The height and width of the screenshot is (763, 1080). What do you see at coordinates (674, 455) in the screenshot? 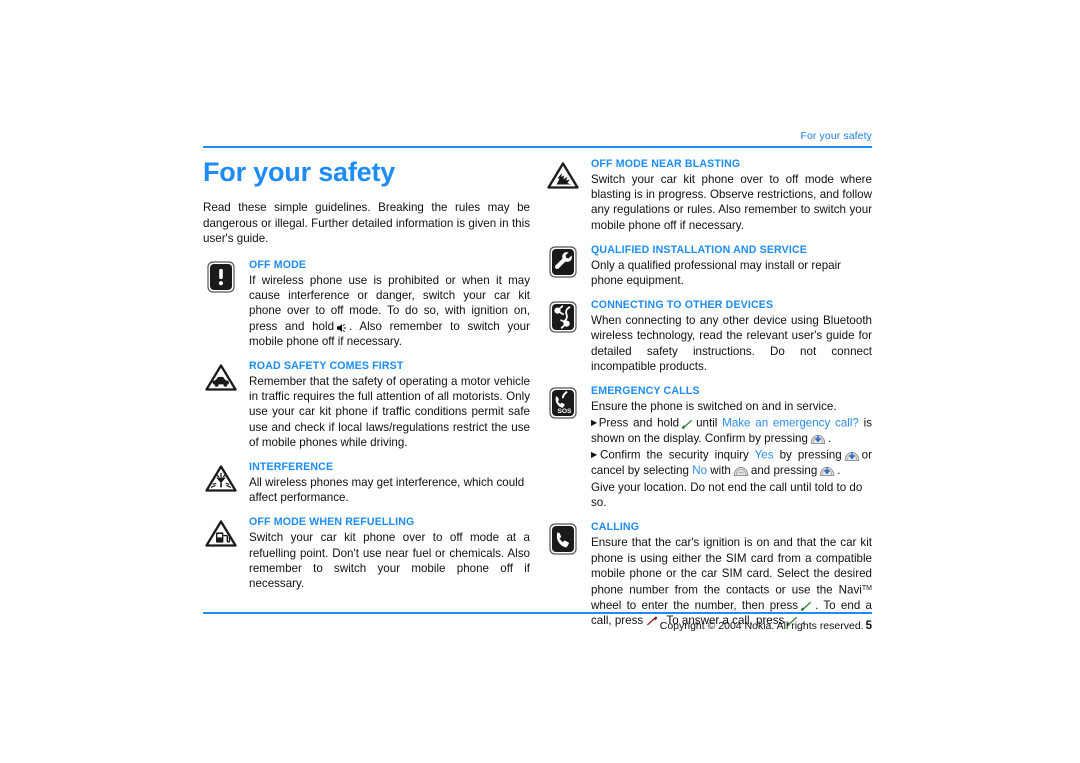
I see `step-part1: Confirm the security inquiry` at bounding box center [674, 455].